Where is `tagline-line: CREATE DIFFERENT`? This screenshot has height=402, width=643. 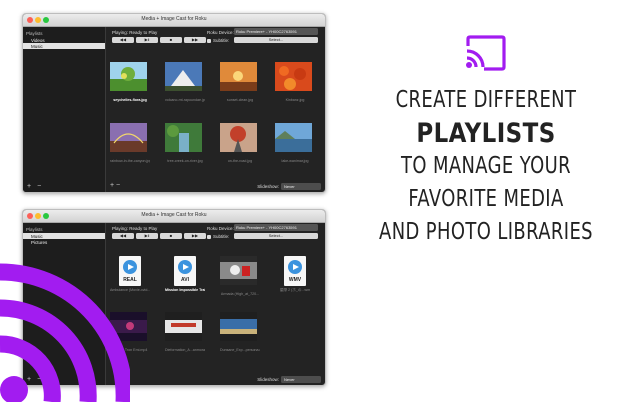 tagline-line: CREATE DIFFERENT is located at coordinates (486, 100).